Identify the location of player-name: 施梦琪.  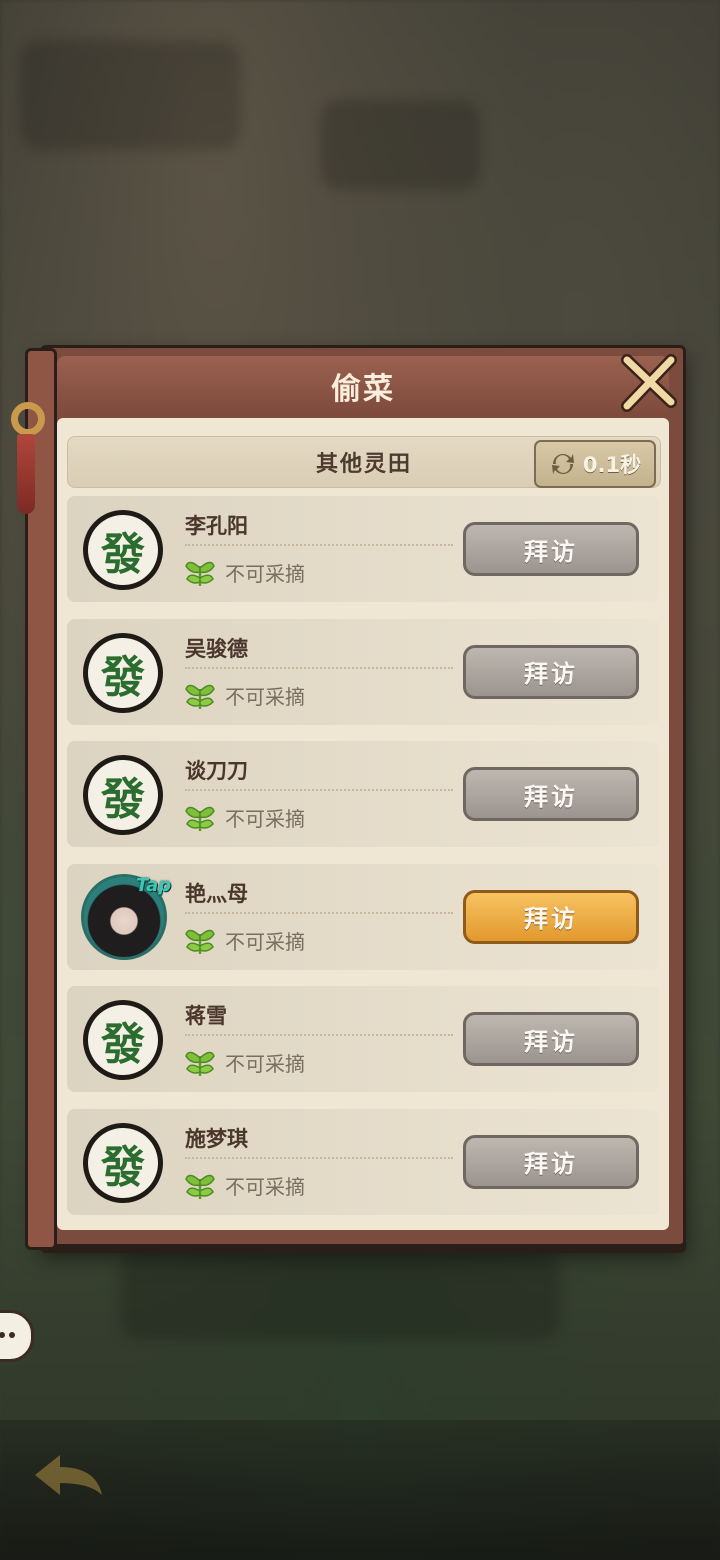
(216, 1138).